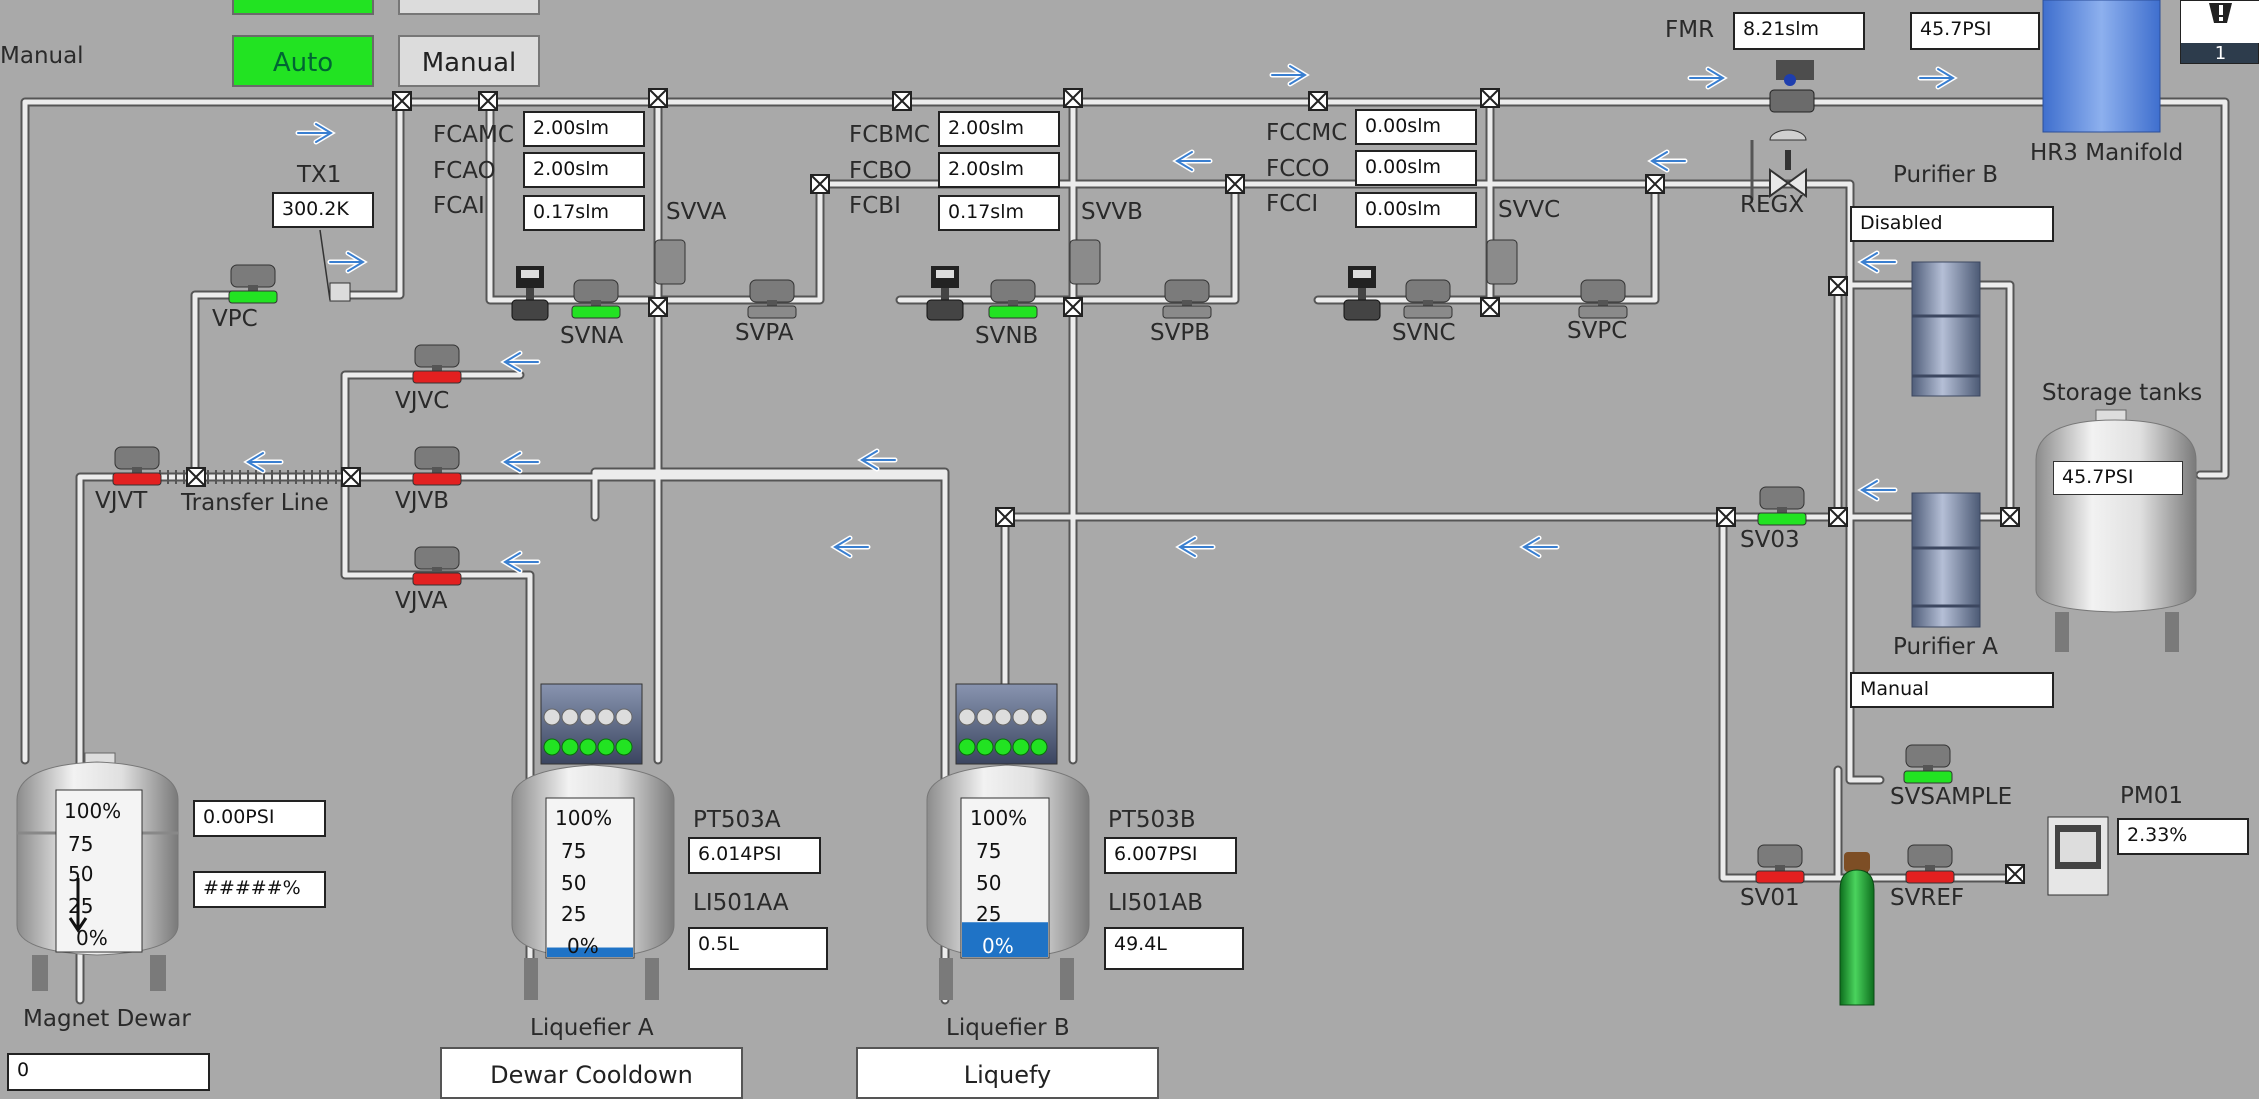 This screenshot has height=1099, width=2259. What do you see at coordinates (1416, 210) in the screenshot?
I see `fcci-value: 0.00slm` at bounding box center [1416, 210].